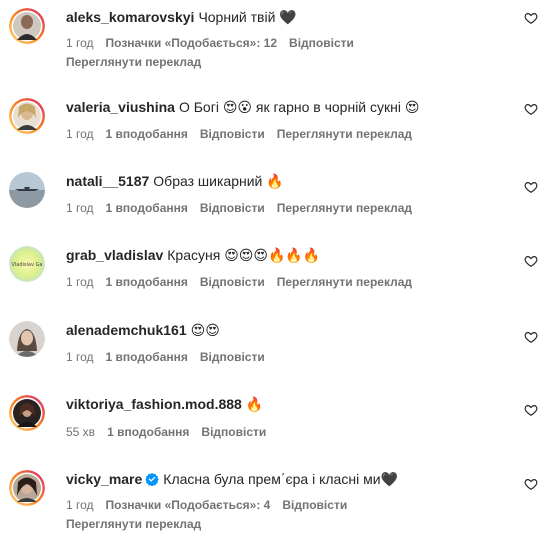 The width and height of the screenshot is (552, 545). I want to click on username: vicky_mare, so click(104, 479).